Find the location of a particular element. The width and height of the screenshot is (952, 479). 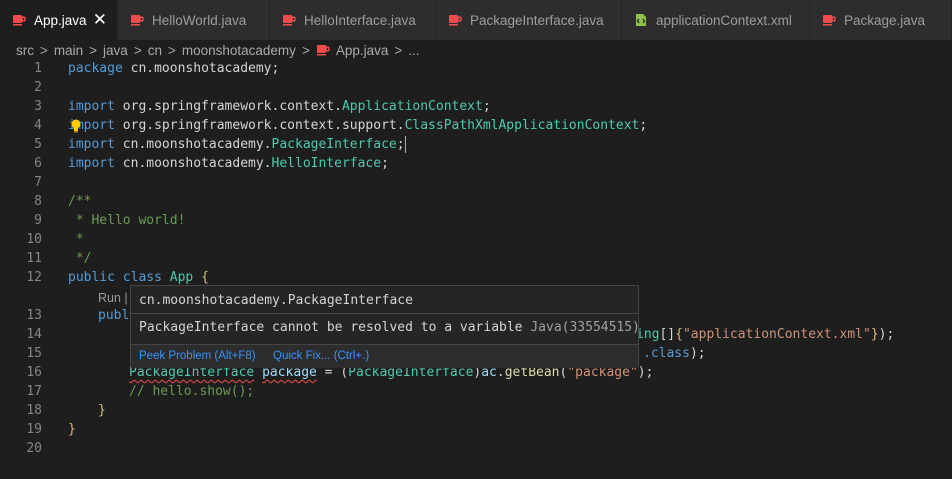

breadcrumb-item-src: src is located at coordinates (25, 50).